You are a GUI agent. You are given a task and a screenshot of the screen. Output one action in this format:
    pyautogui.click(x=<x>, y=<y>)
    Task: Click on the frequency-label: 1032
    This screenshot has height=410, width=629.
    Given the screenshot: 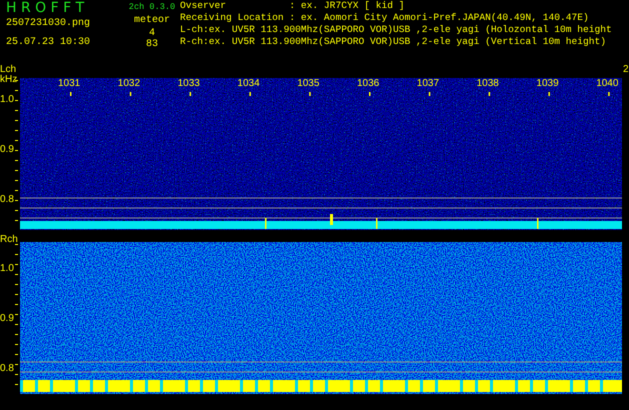 What is the action you would take?
    pyautogui.click(x=129, y=84)
    